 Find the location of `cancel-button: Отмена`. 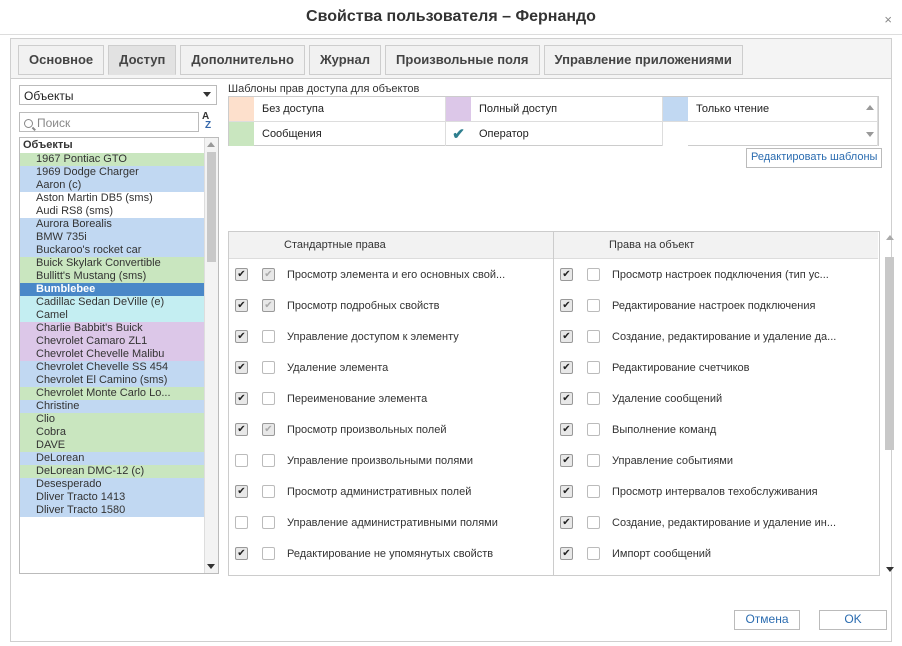

cancel-button: Отмена is located at coordinates (767, 620).